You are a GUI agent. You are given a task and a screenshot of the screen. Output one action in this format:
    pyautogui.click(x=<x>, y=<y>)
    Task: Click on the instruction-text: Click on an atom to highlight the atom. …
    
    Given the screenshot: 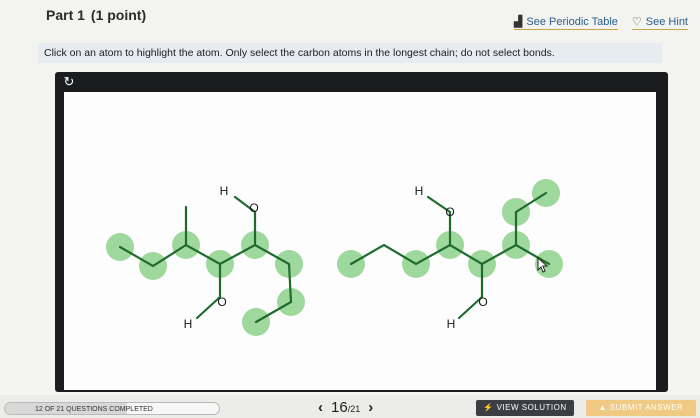 What is the action you would take?
    pyautogui.click(x=350, y=53)
    